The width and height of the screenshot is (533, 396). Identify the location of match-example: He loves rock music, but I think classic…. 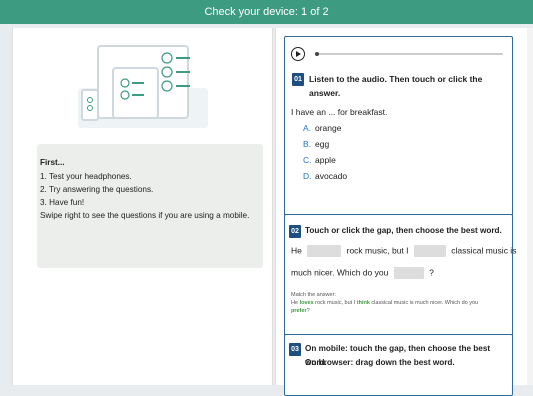
(400, 307).